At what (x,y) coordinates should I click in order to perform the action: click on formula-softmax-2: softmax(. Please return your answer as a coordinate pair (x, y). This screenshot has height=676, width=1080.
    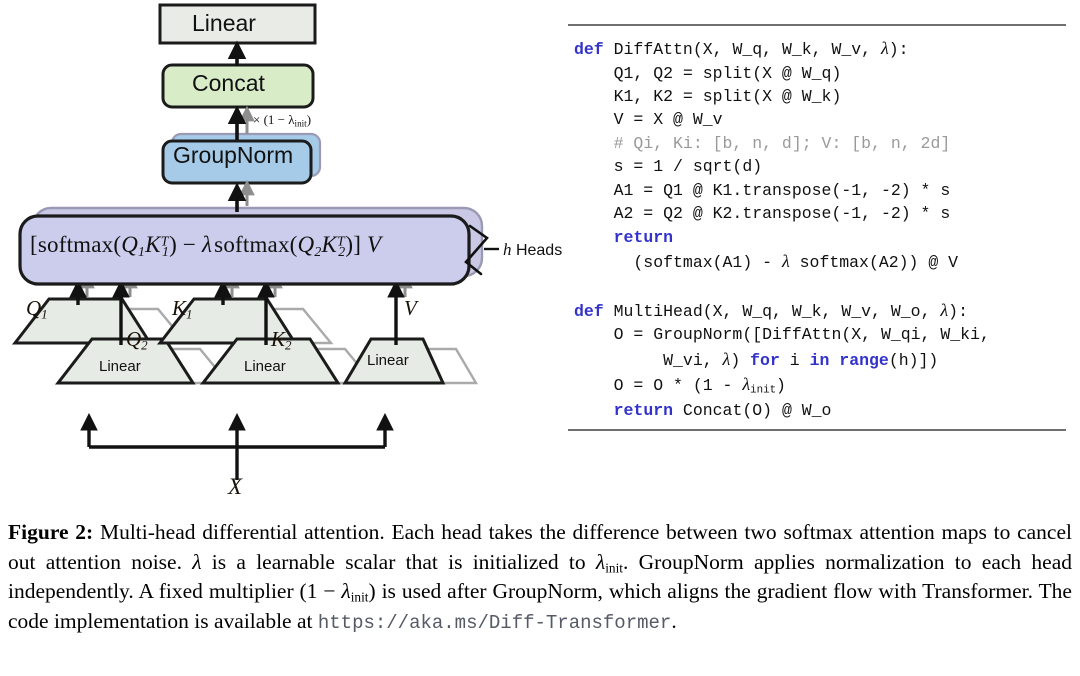
    Looking at the image, I should click on (256, 244).